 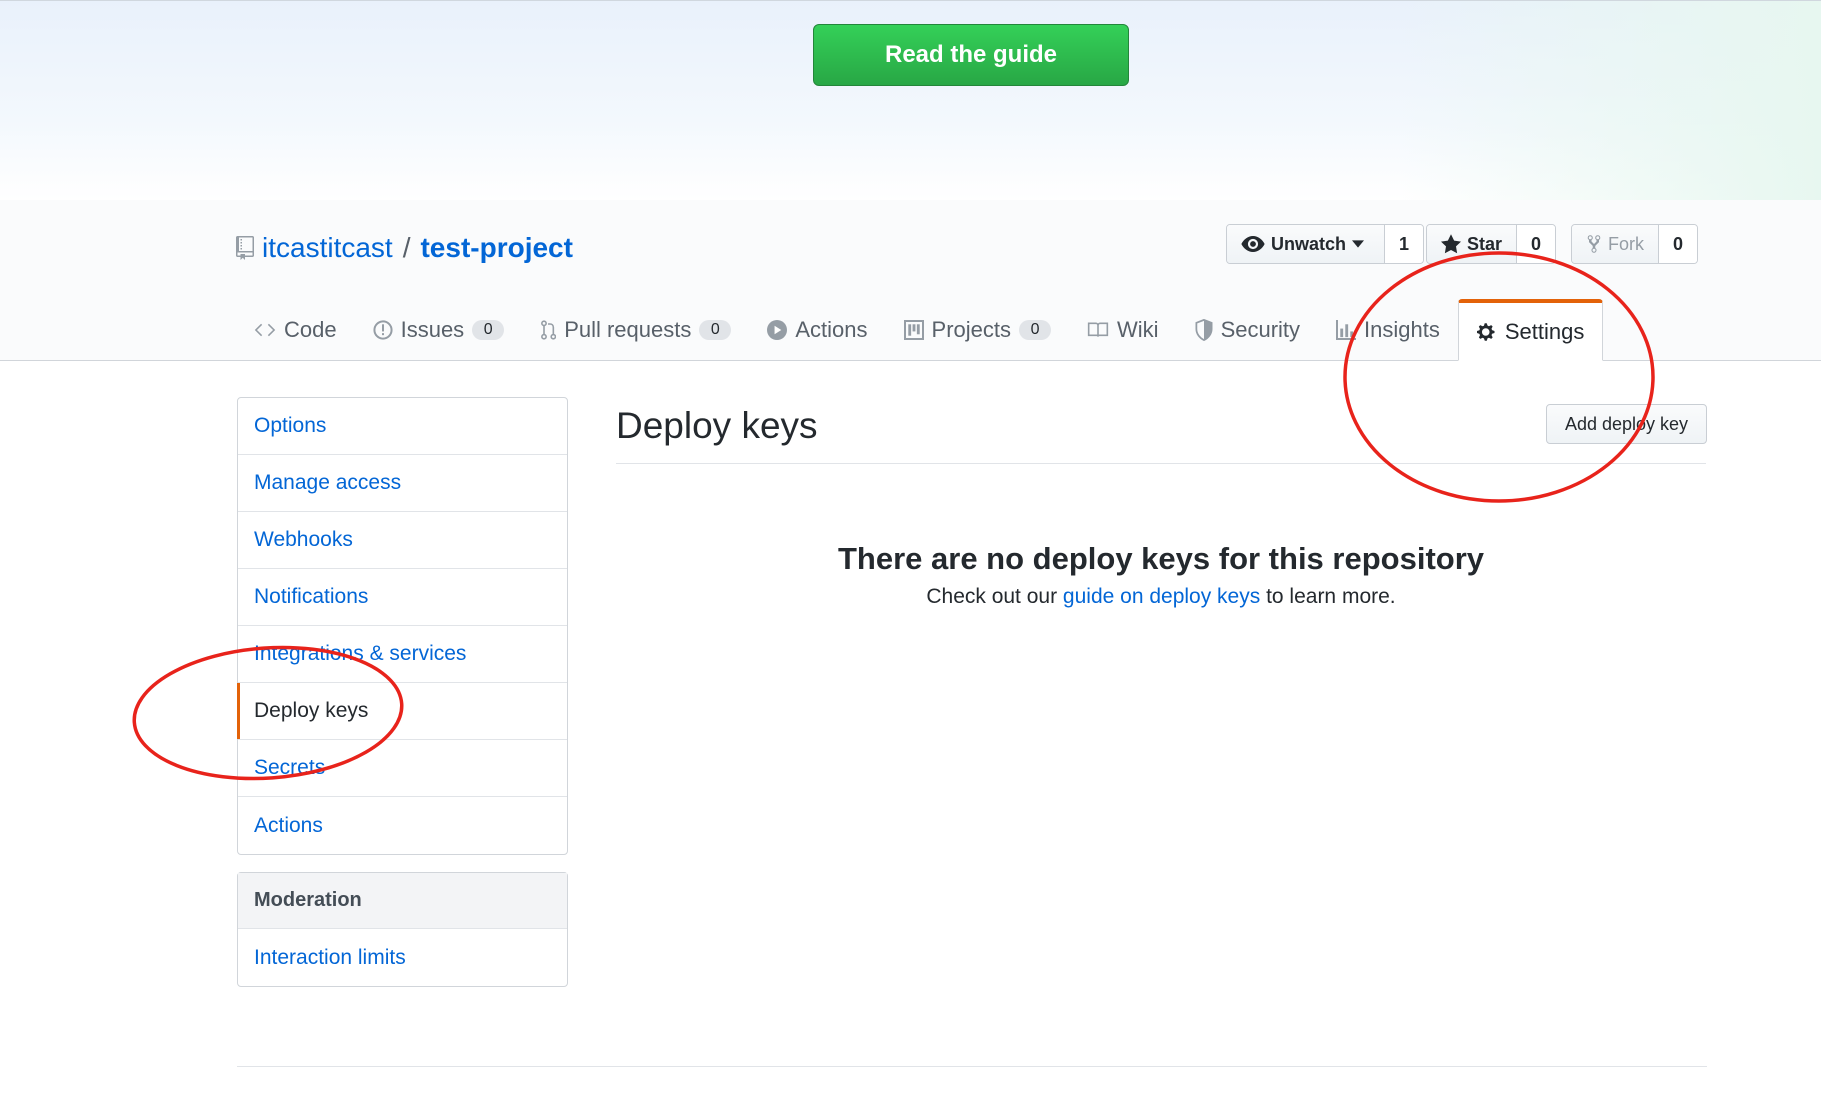 What do you see at coordinates (549, 330) in the screenshot?
I see `pull-request-icon` at bounding box center [549, 330].